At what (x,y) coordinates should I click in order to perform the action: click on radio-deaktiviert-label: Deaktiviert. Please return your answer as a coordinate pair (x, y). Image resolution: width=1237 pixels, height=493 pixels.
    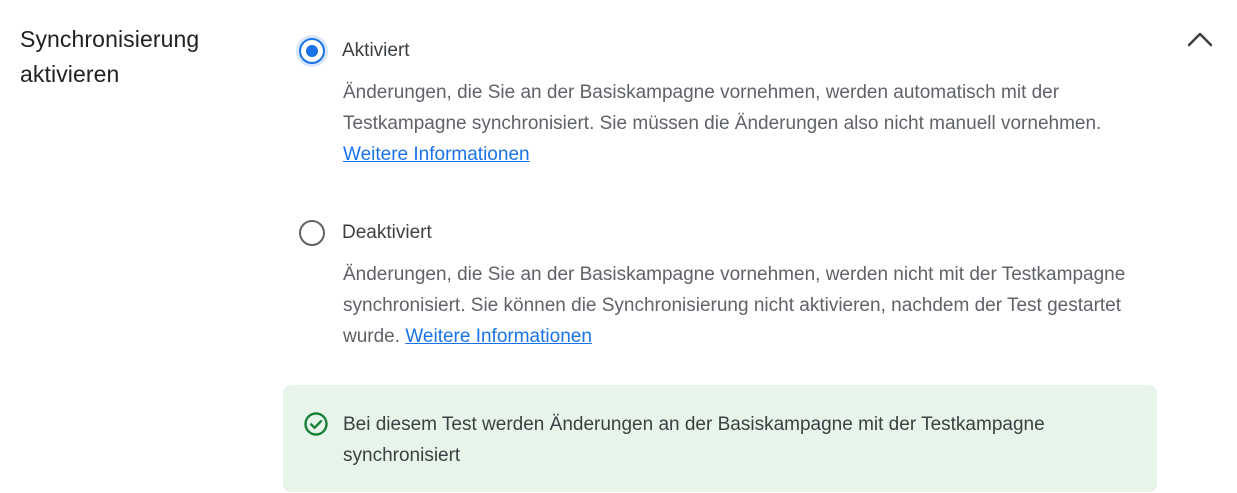
    Looking at the image, I should click on (387, 233).